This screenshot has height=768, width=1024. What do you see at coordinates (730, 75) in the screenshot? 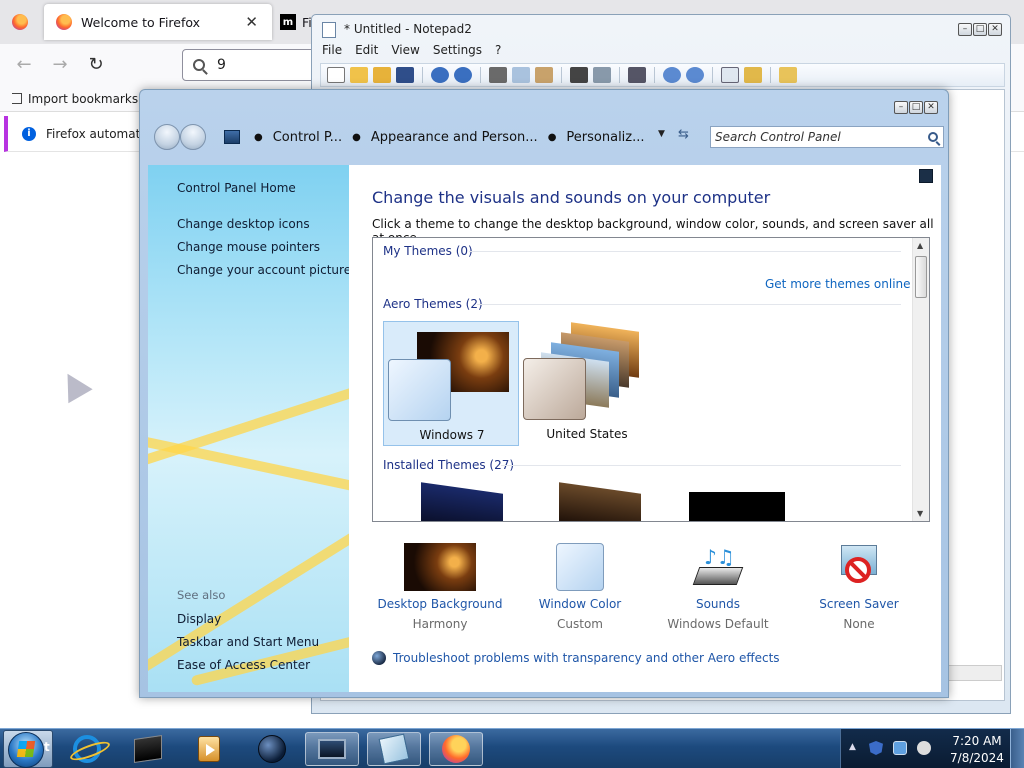
I see `schemes-icon` at bounding box center [730, 75].